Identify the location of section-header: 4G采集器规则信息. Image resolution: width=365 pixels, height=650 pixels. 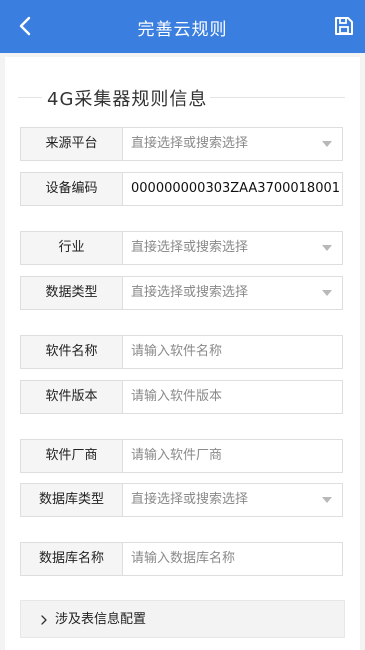
(182, 97).